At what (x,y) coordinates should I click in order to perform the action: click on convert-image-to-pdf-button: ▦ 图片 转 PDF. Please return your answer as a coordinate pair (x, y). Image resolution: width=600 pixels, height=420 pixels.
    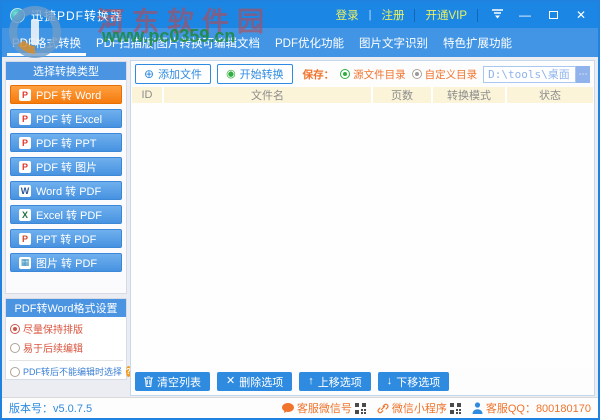
    Looking at the image, I should click on (66, 262).